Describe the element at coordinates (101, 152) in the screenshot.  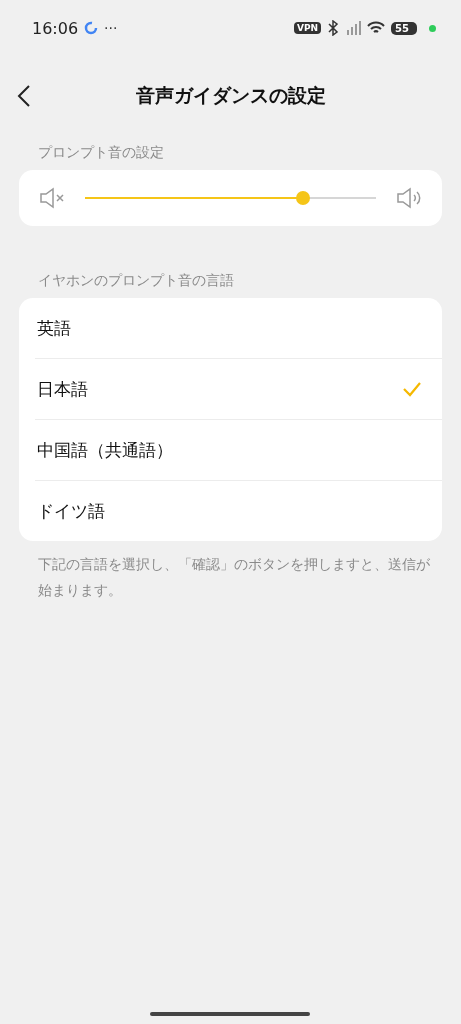
I see `section-label: プロンプト音の設定` at that location.